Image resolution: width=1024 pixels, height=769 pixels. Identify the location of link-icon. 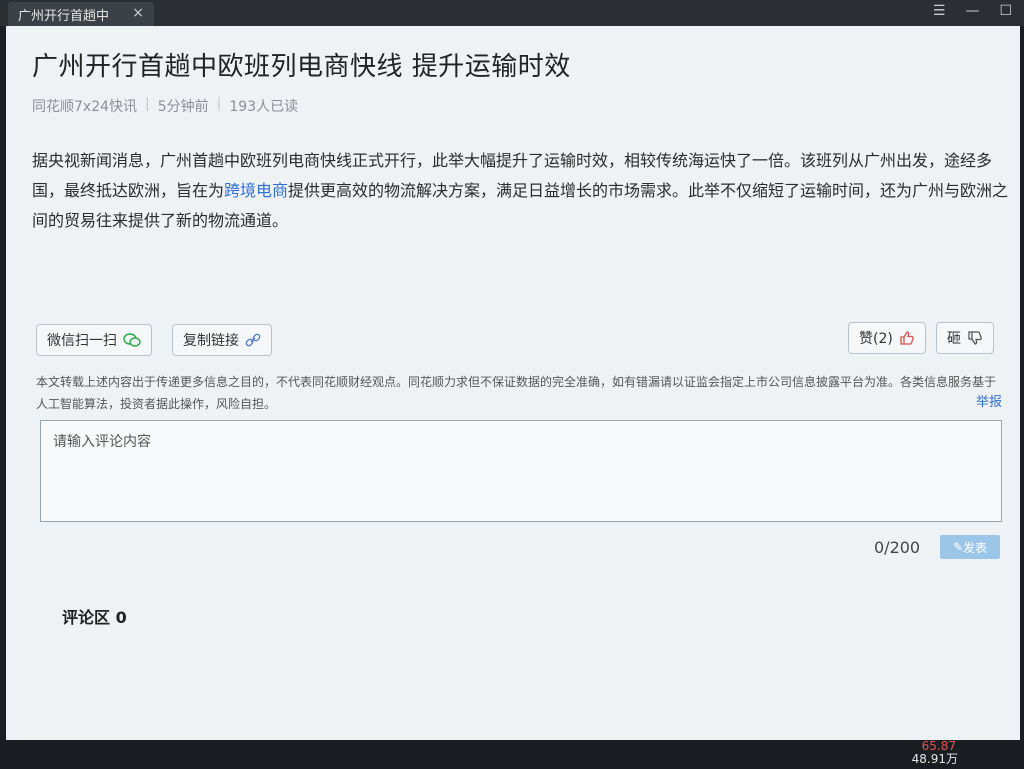
(253, 340).